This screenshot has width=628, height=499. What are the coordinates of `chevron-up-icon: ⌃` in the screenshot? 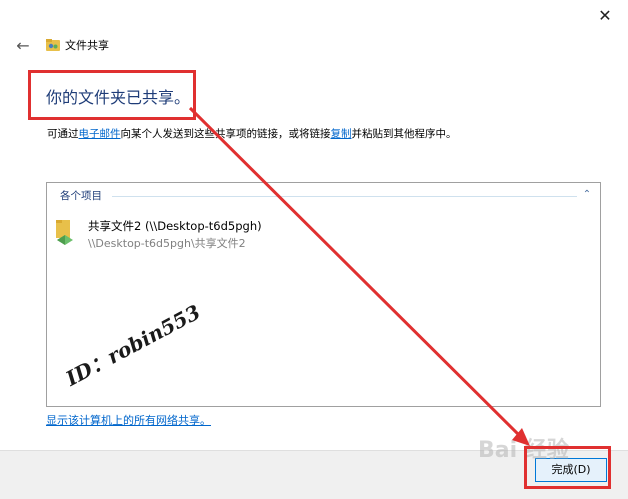 It's located at (587, 194).